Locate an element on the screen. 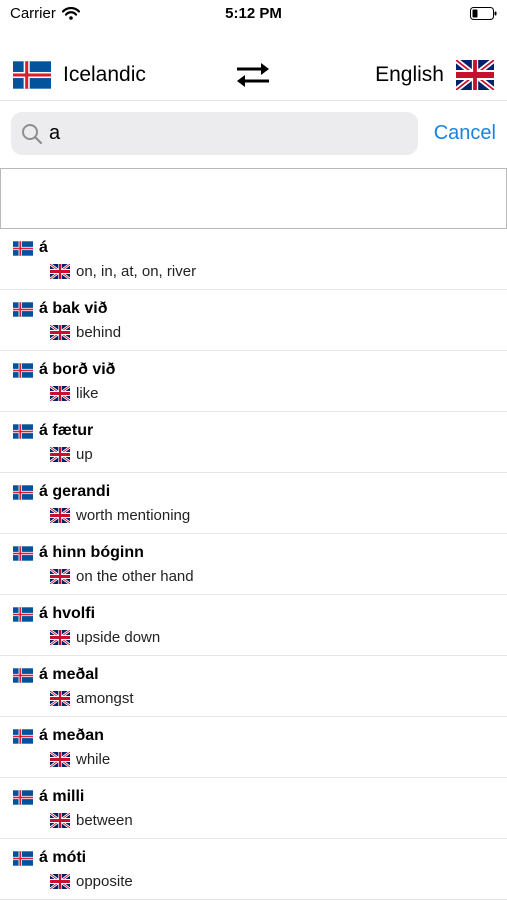  search-bar: Cancel is located at coordinates (253, 133).